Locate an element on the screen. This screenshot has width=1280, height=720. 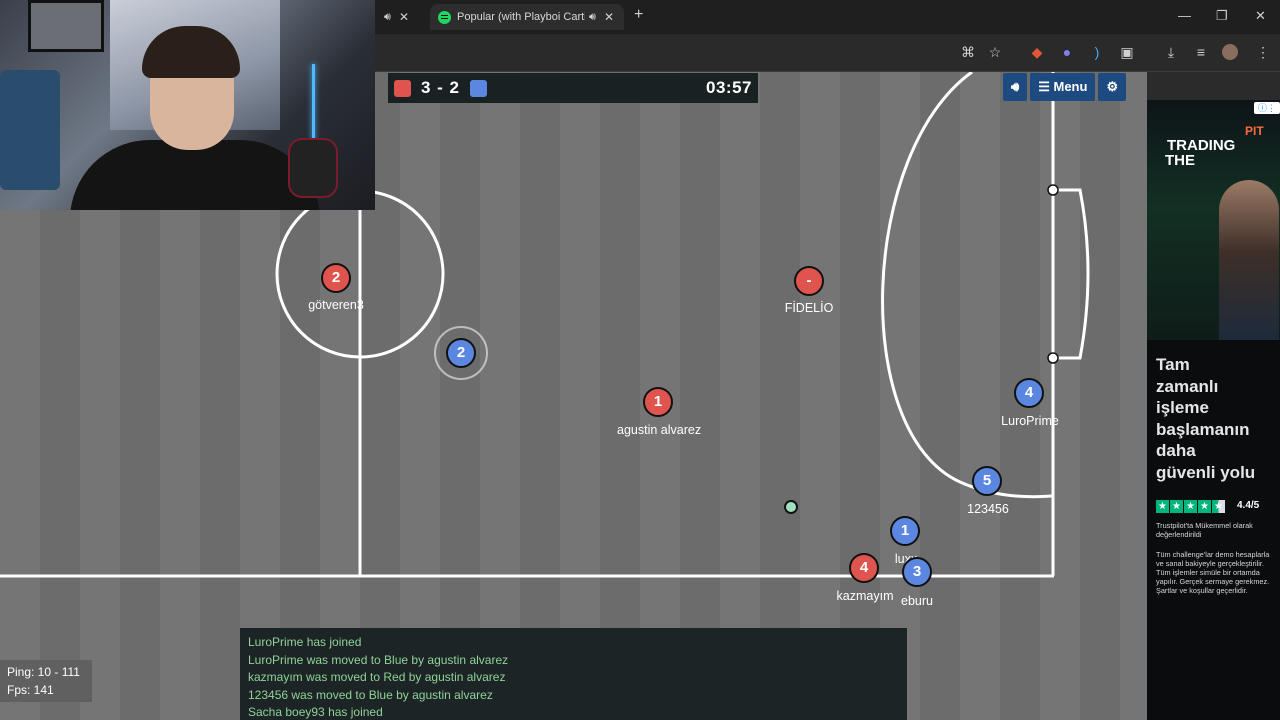
ad-brand: PIT is located at coordinates (1254, 131).